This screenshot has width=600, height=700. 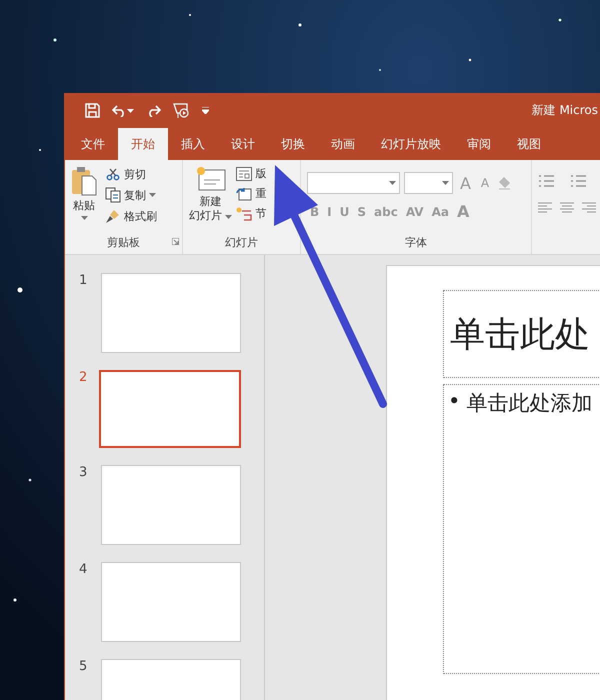 What do you see at coordinates (293, 144) in the screenshot?
I see `ribbon-tab: 切换` at bounding box center [293, 144].